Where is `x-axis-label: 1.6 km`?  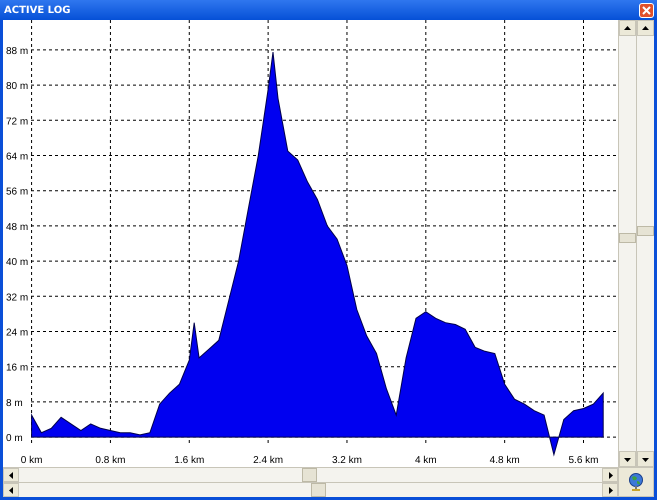
x-axis-label: 1.6 km is located at coordinates (189, 460).